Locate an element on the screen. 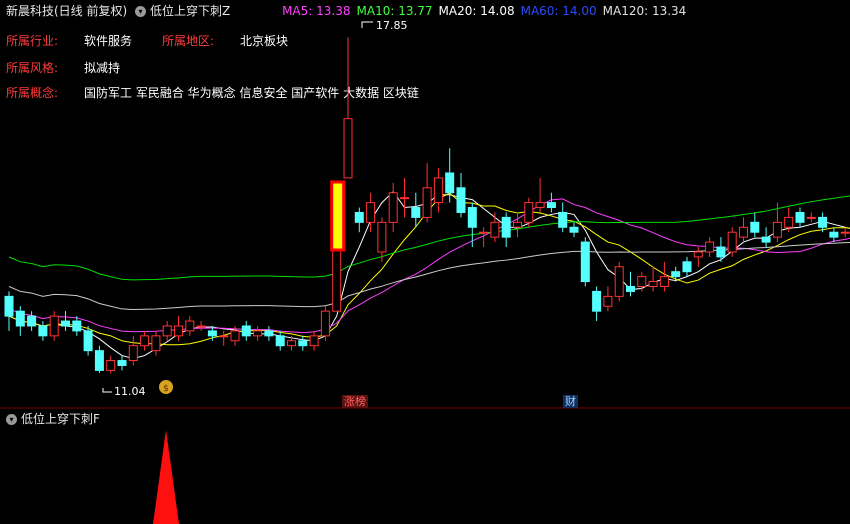 The image size is (850, 524). signal-spike is located at coordinates (166, 477).